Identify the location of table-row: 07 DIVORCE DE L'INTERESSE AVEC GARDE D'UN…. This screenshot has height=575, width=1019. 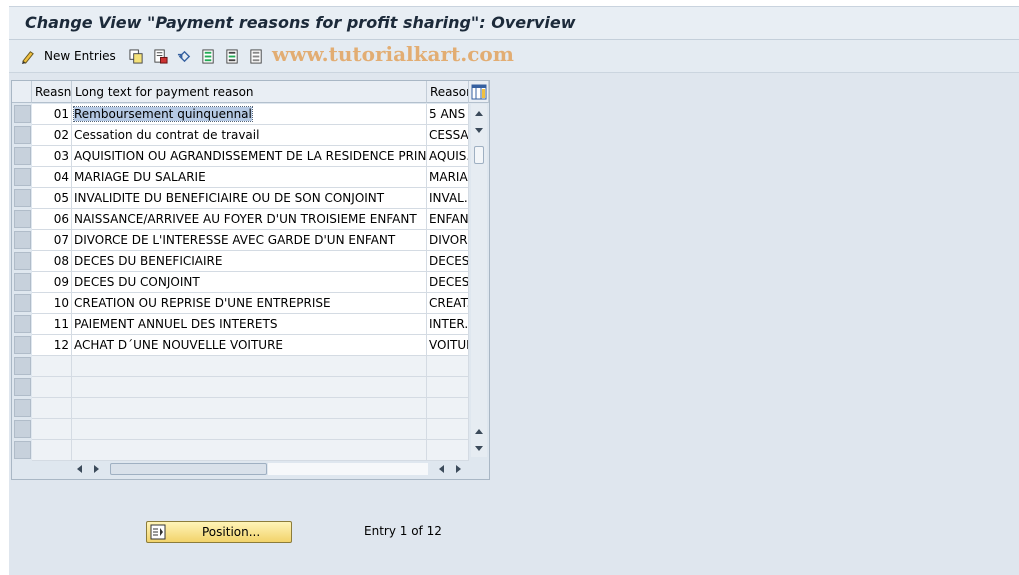
(250, 240).